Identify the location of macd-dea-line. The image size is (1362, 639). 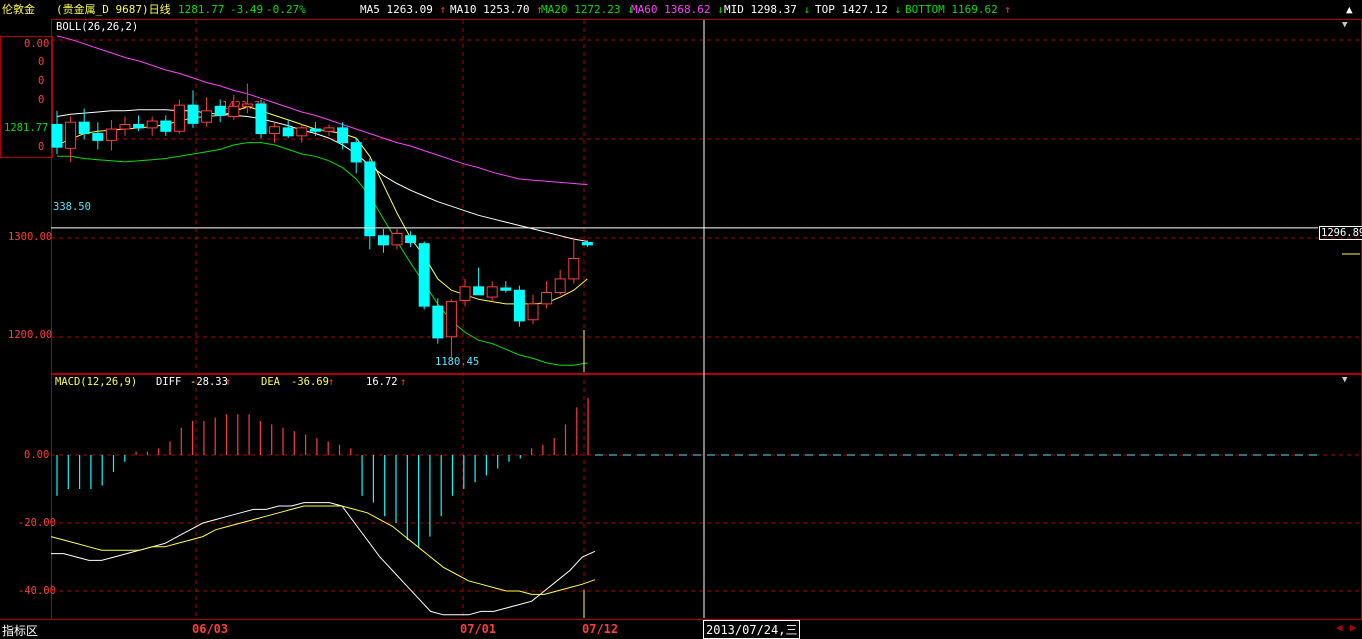
(323, 550).